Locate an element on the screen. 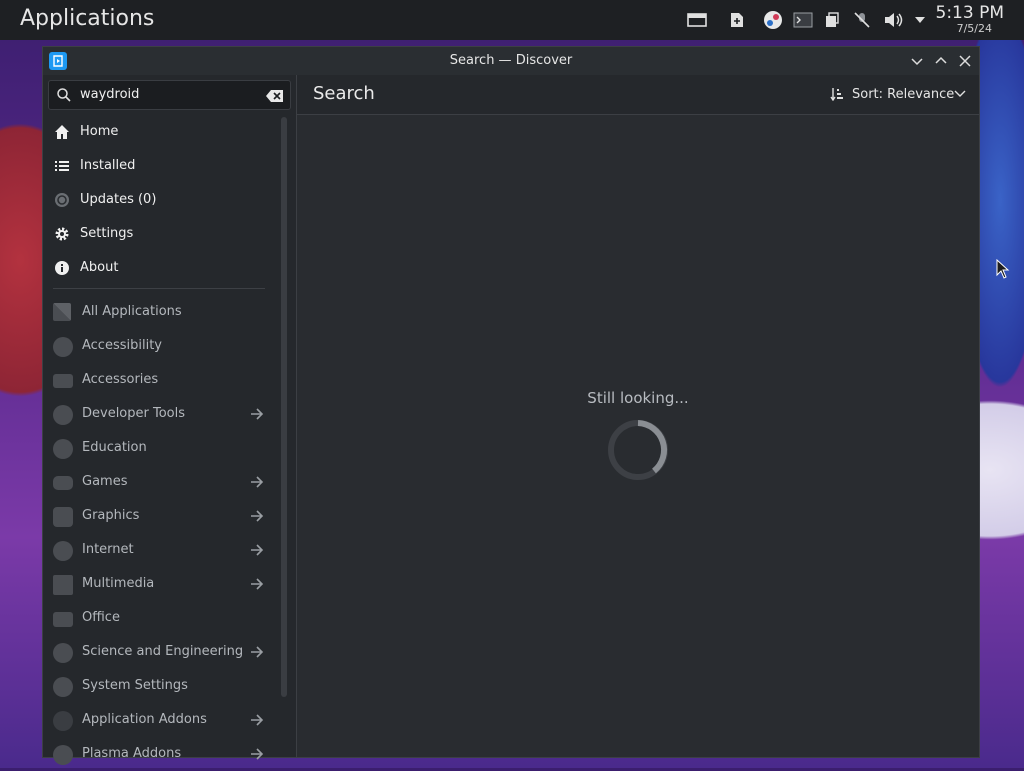  category-education: Education is located at coordinates (159, 448).